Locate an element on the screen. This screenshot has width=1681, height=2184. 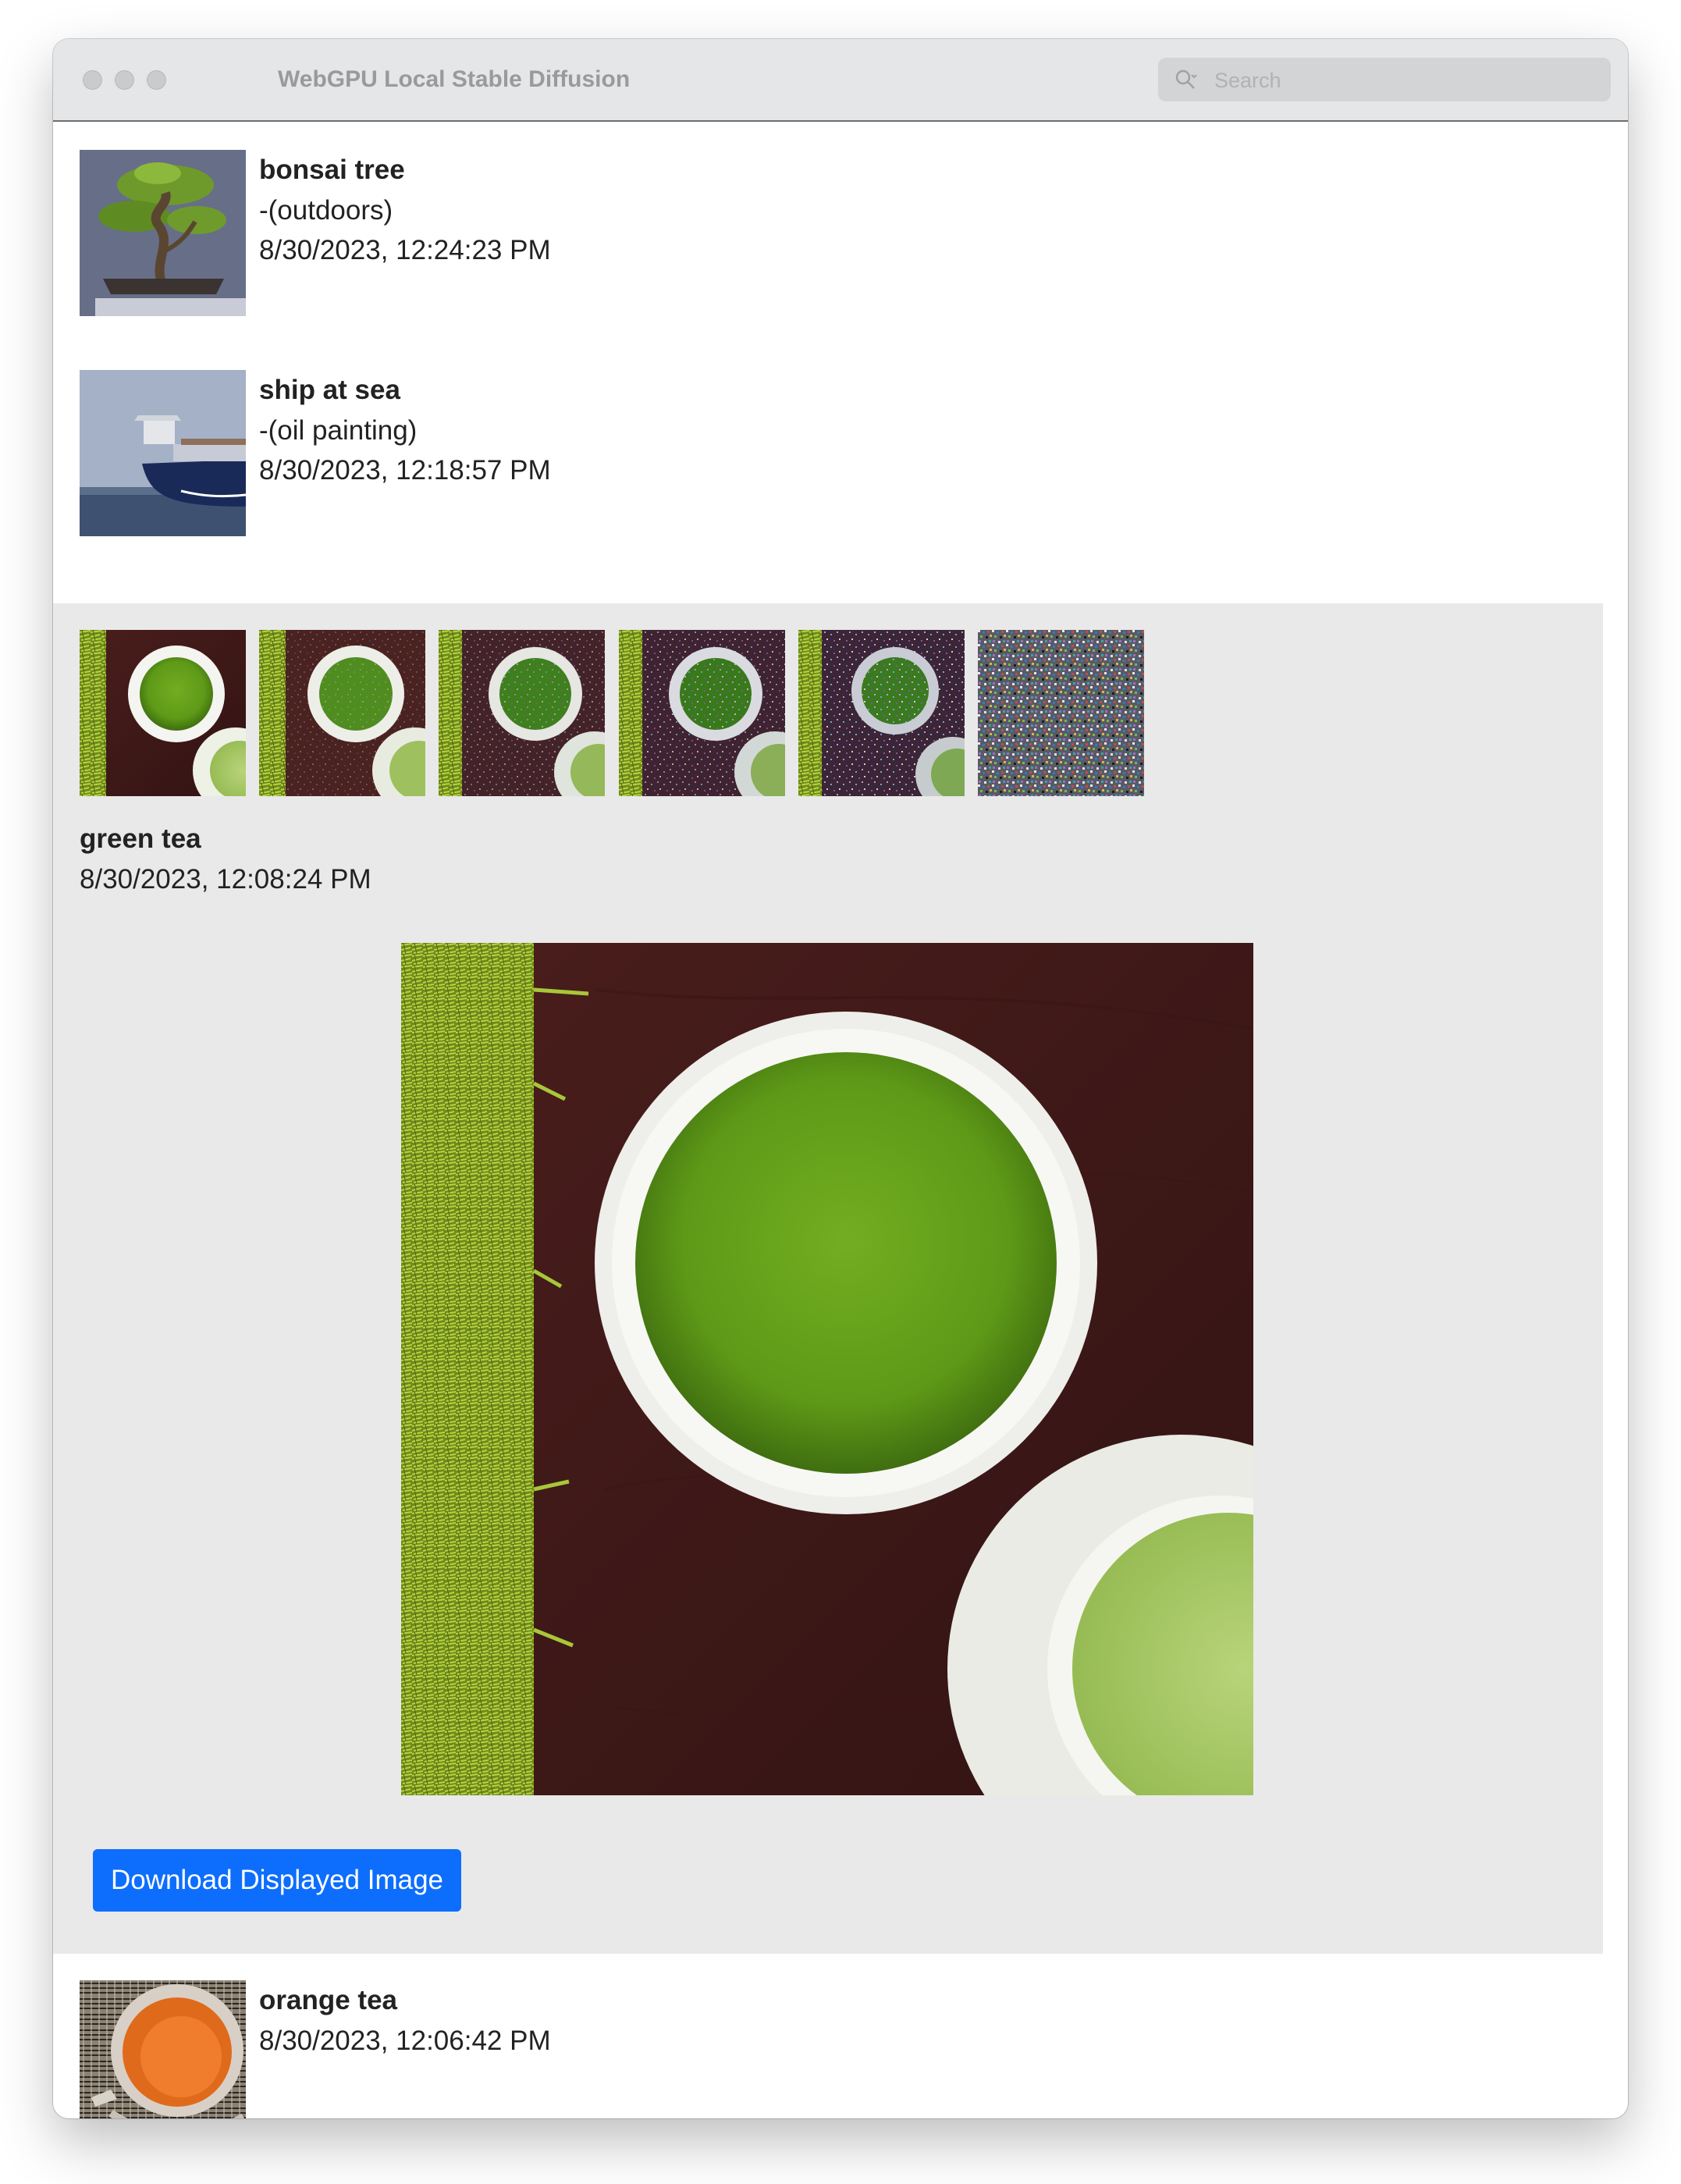
item-timestamp: 8/30/2023, 12:24:23 PM is located at coordinates (405, 250).